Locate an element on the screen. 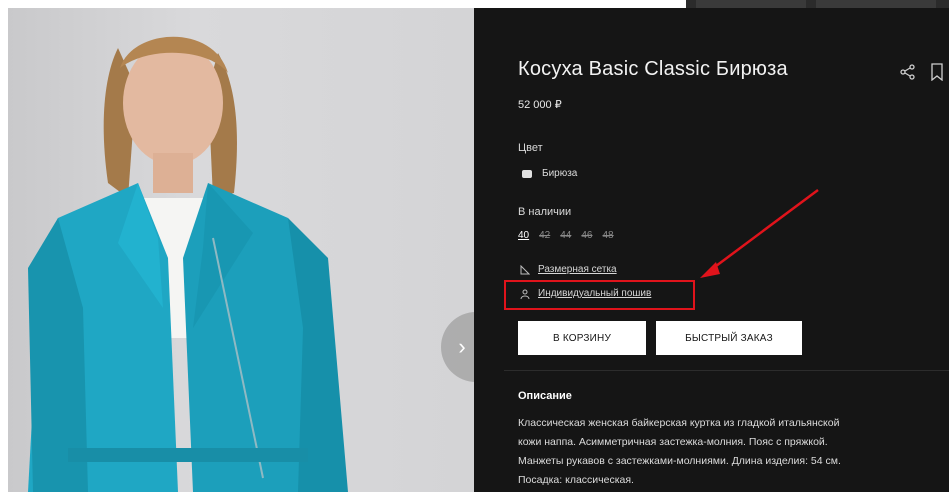  size-option: 44 is located at coordinates (565, 235).